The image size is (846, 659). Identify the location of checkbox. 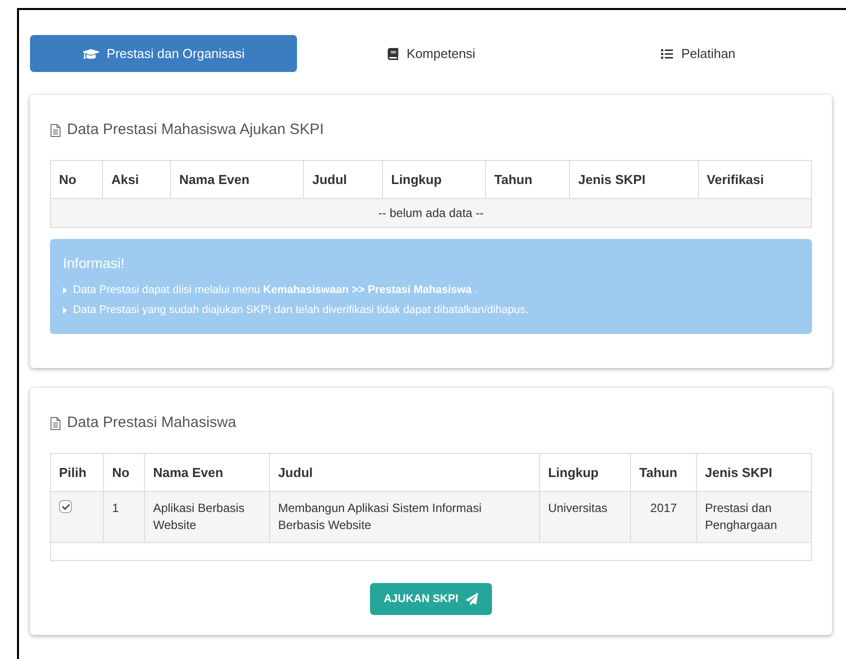
(65, 506).